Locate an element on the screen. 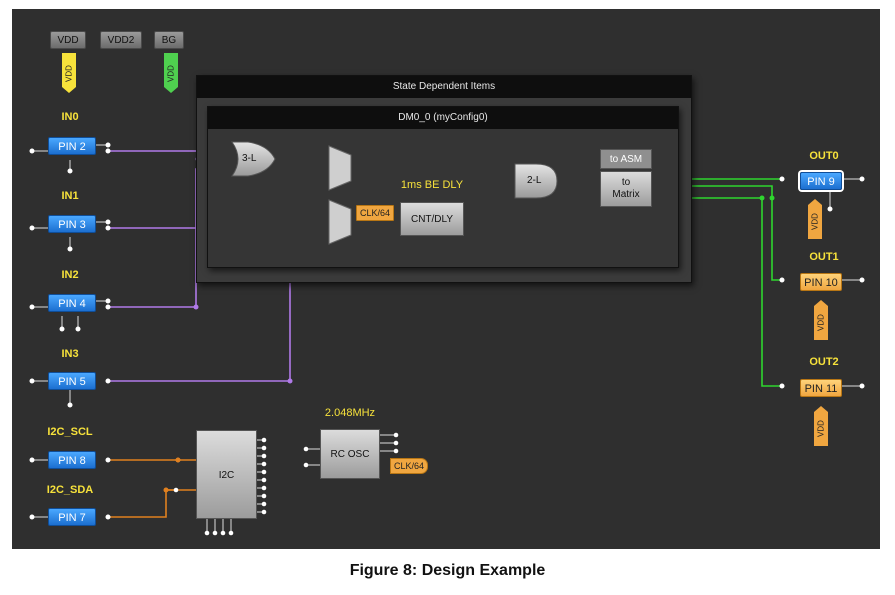 Image resolution: width=895 pixels, height=595 pixels. pin-3: PIN 3 is located at coordinates (72, 224).